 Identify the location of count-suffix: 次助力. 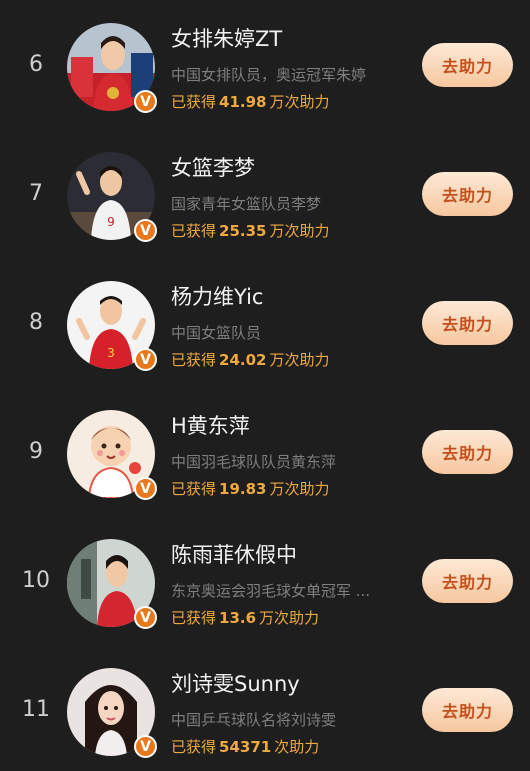
(297, 747).